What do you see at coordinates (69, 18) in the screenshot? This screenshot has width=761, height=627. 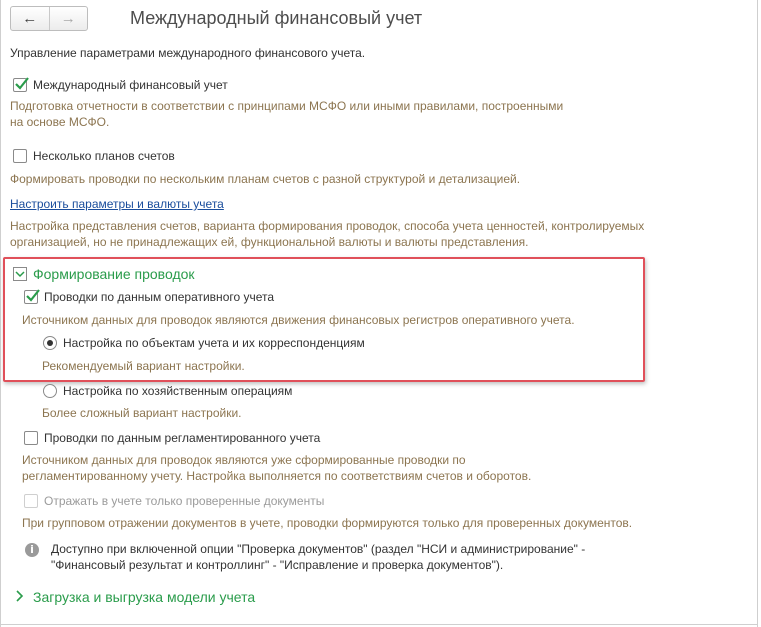 I see `forward-arrow-icon: →` at bounding box center [69, 18].